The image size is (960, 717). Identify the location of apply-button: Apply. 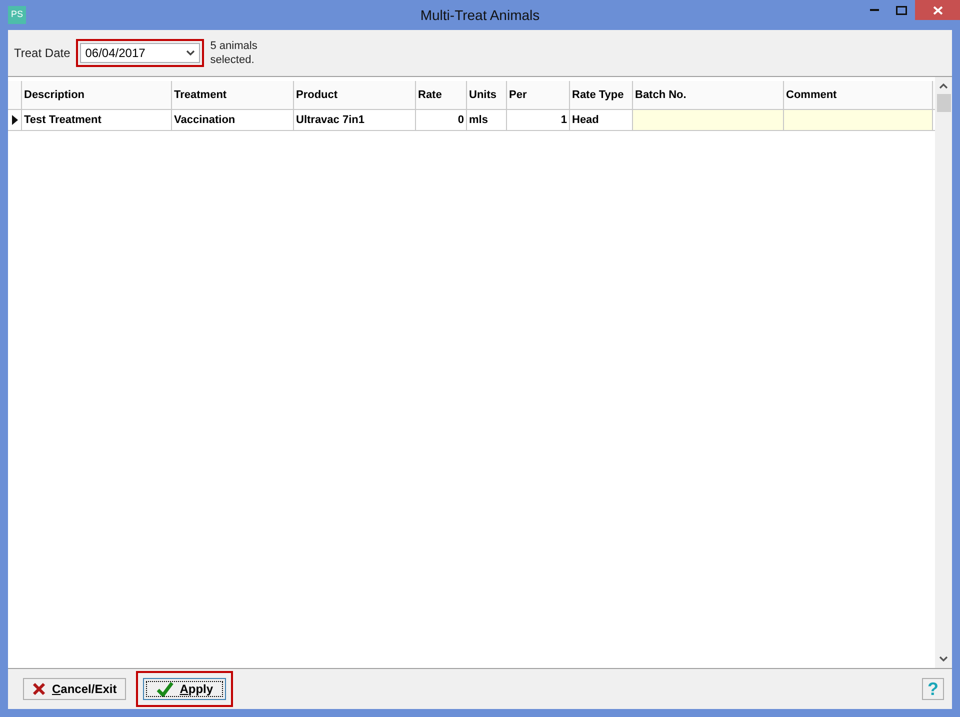
(184, 689).